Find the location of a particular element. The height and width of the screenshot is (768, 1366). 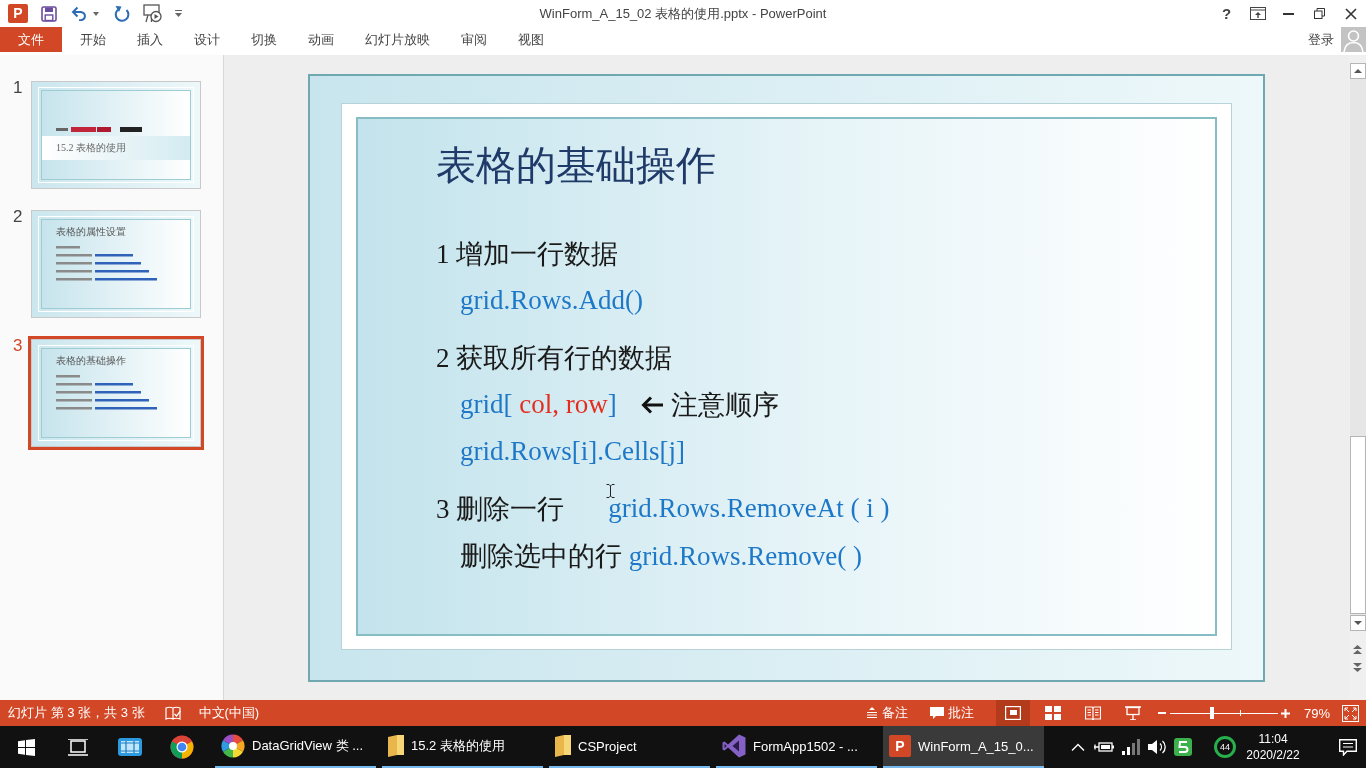

slide-number: 1 is located at coordinates (18, 88).